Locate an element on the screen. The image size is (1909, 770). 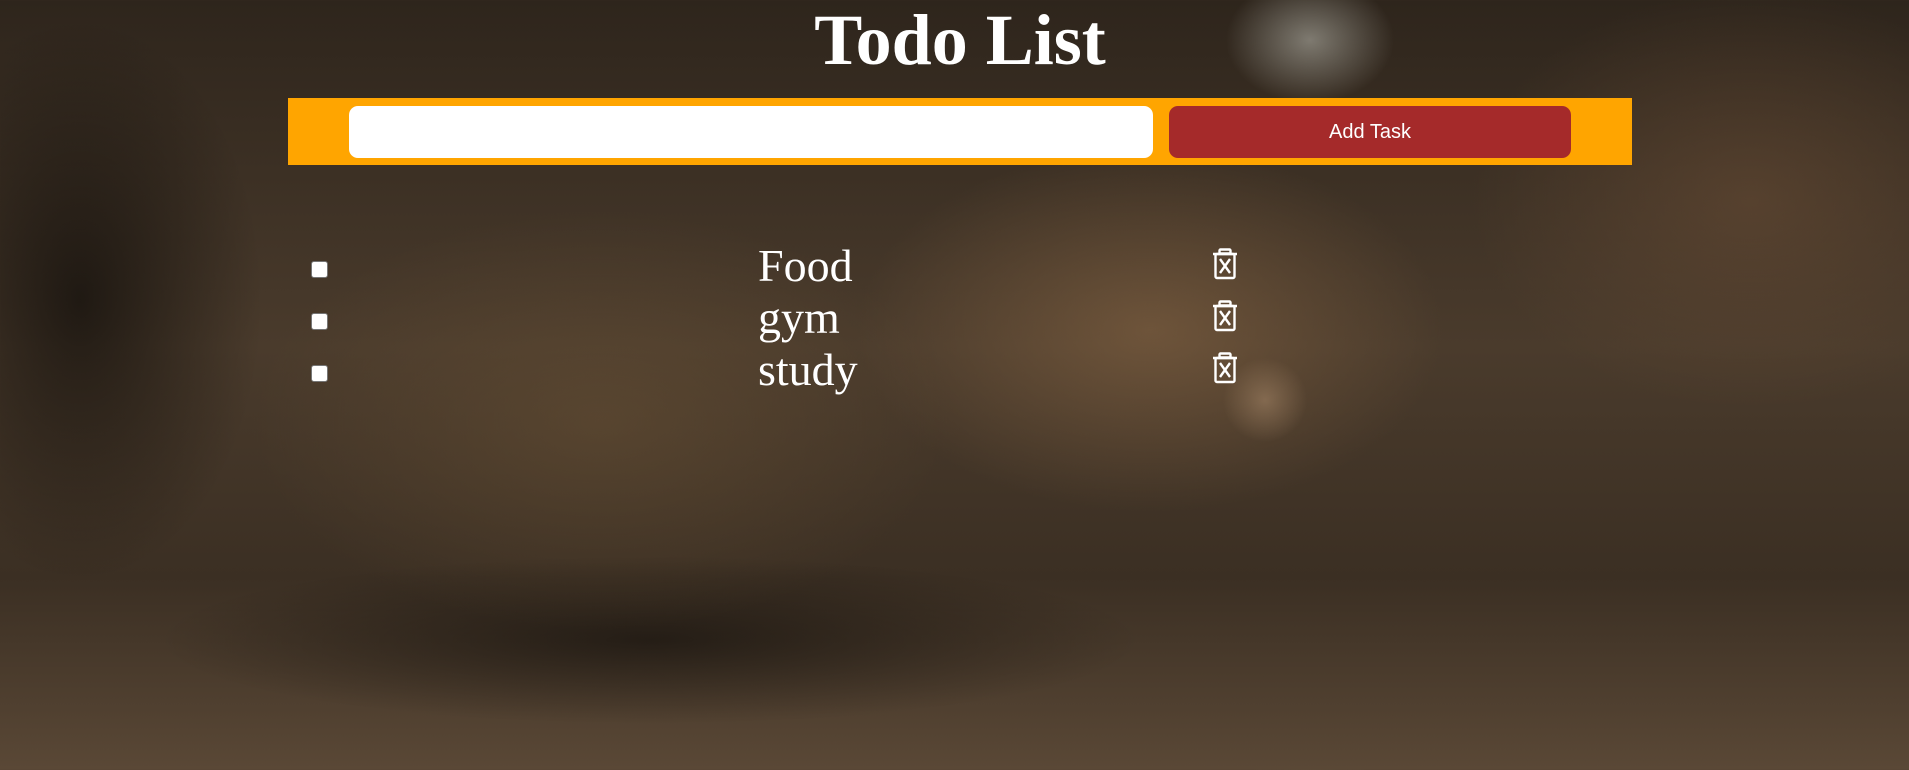
task-item: gym is located at coordinates (954, 318).